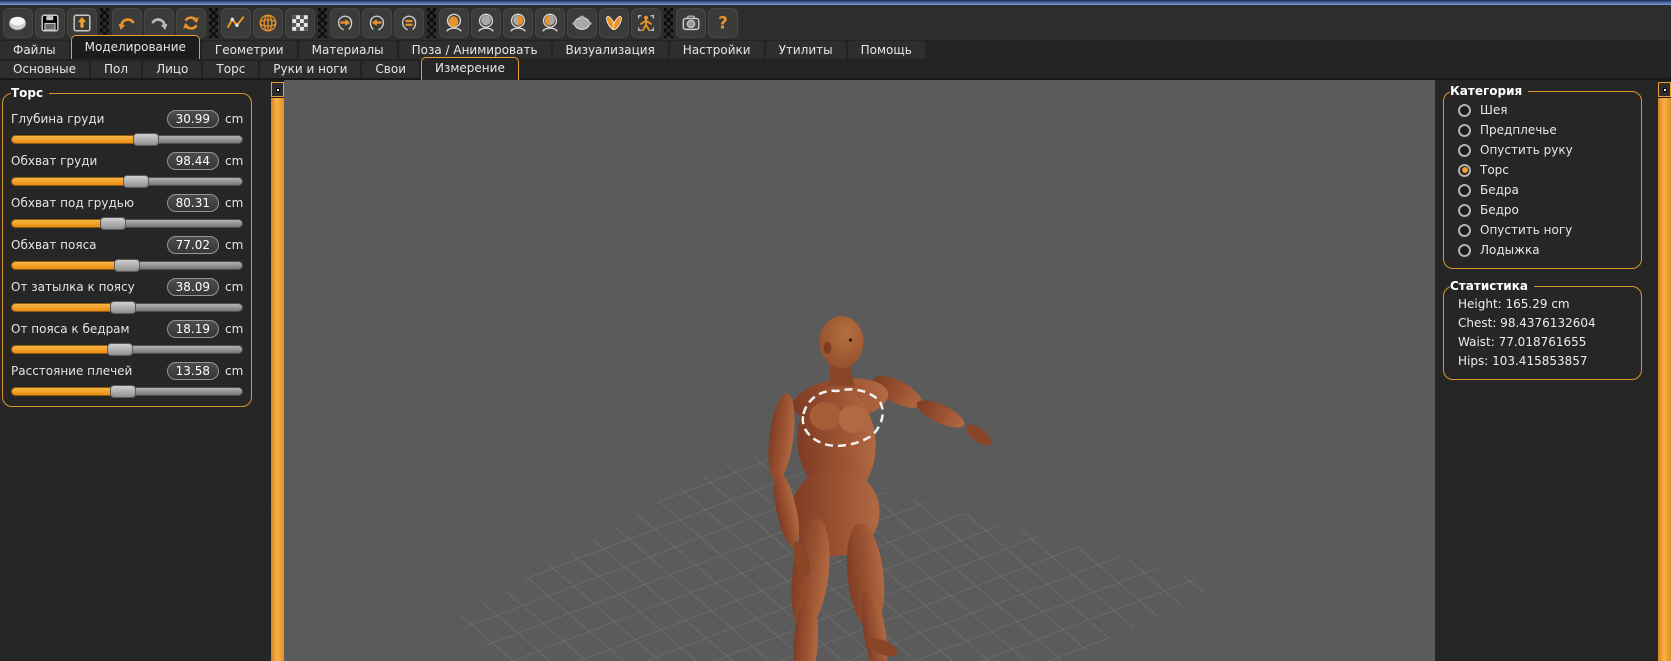  Describe the element at coordinates (192, 245) in the screenshot. I see `slider-value: 77.02` at that location.